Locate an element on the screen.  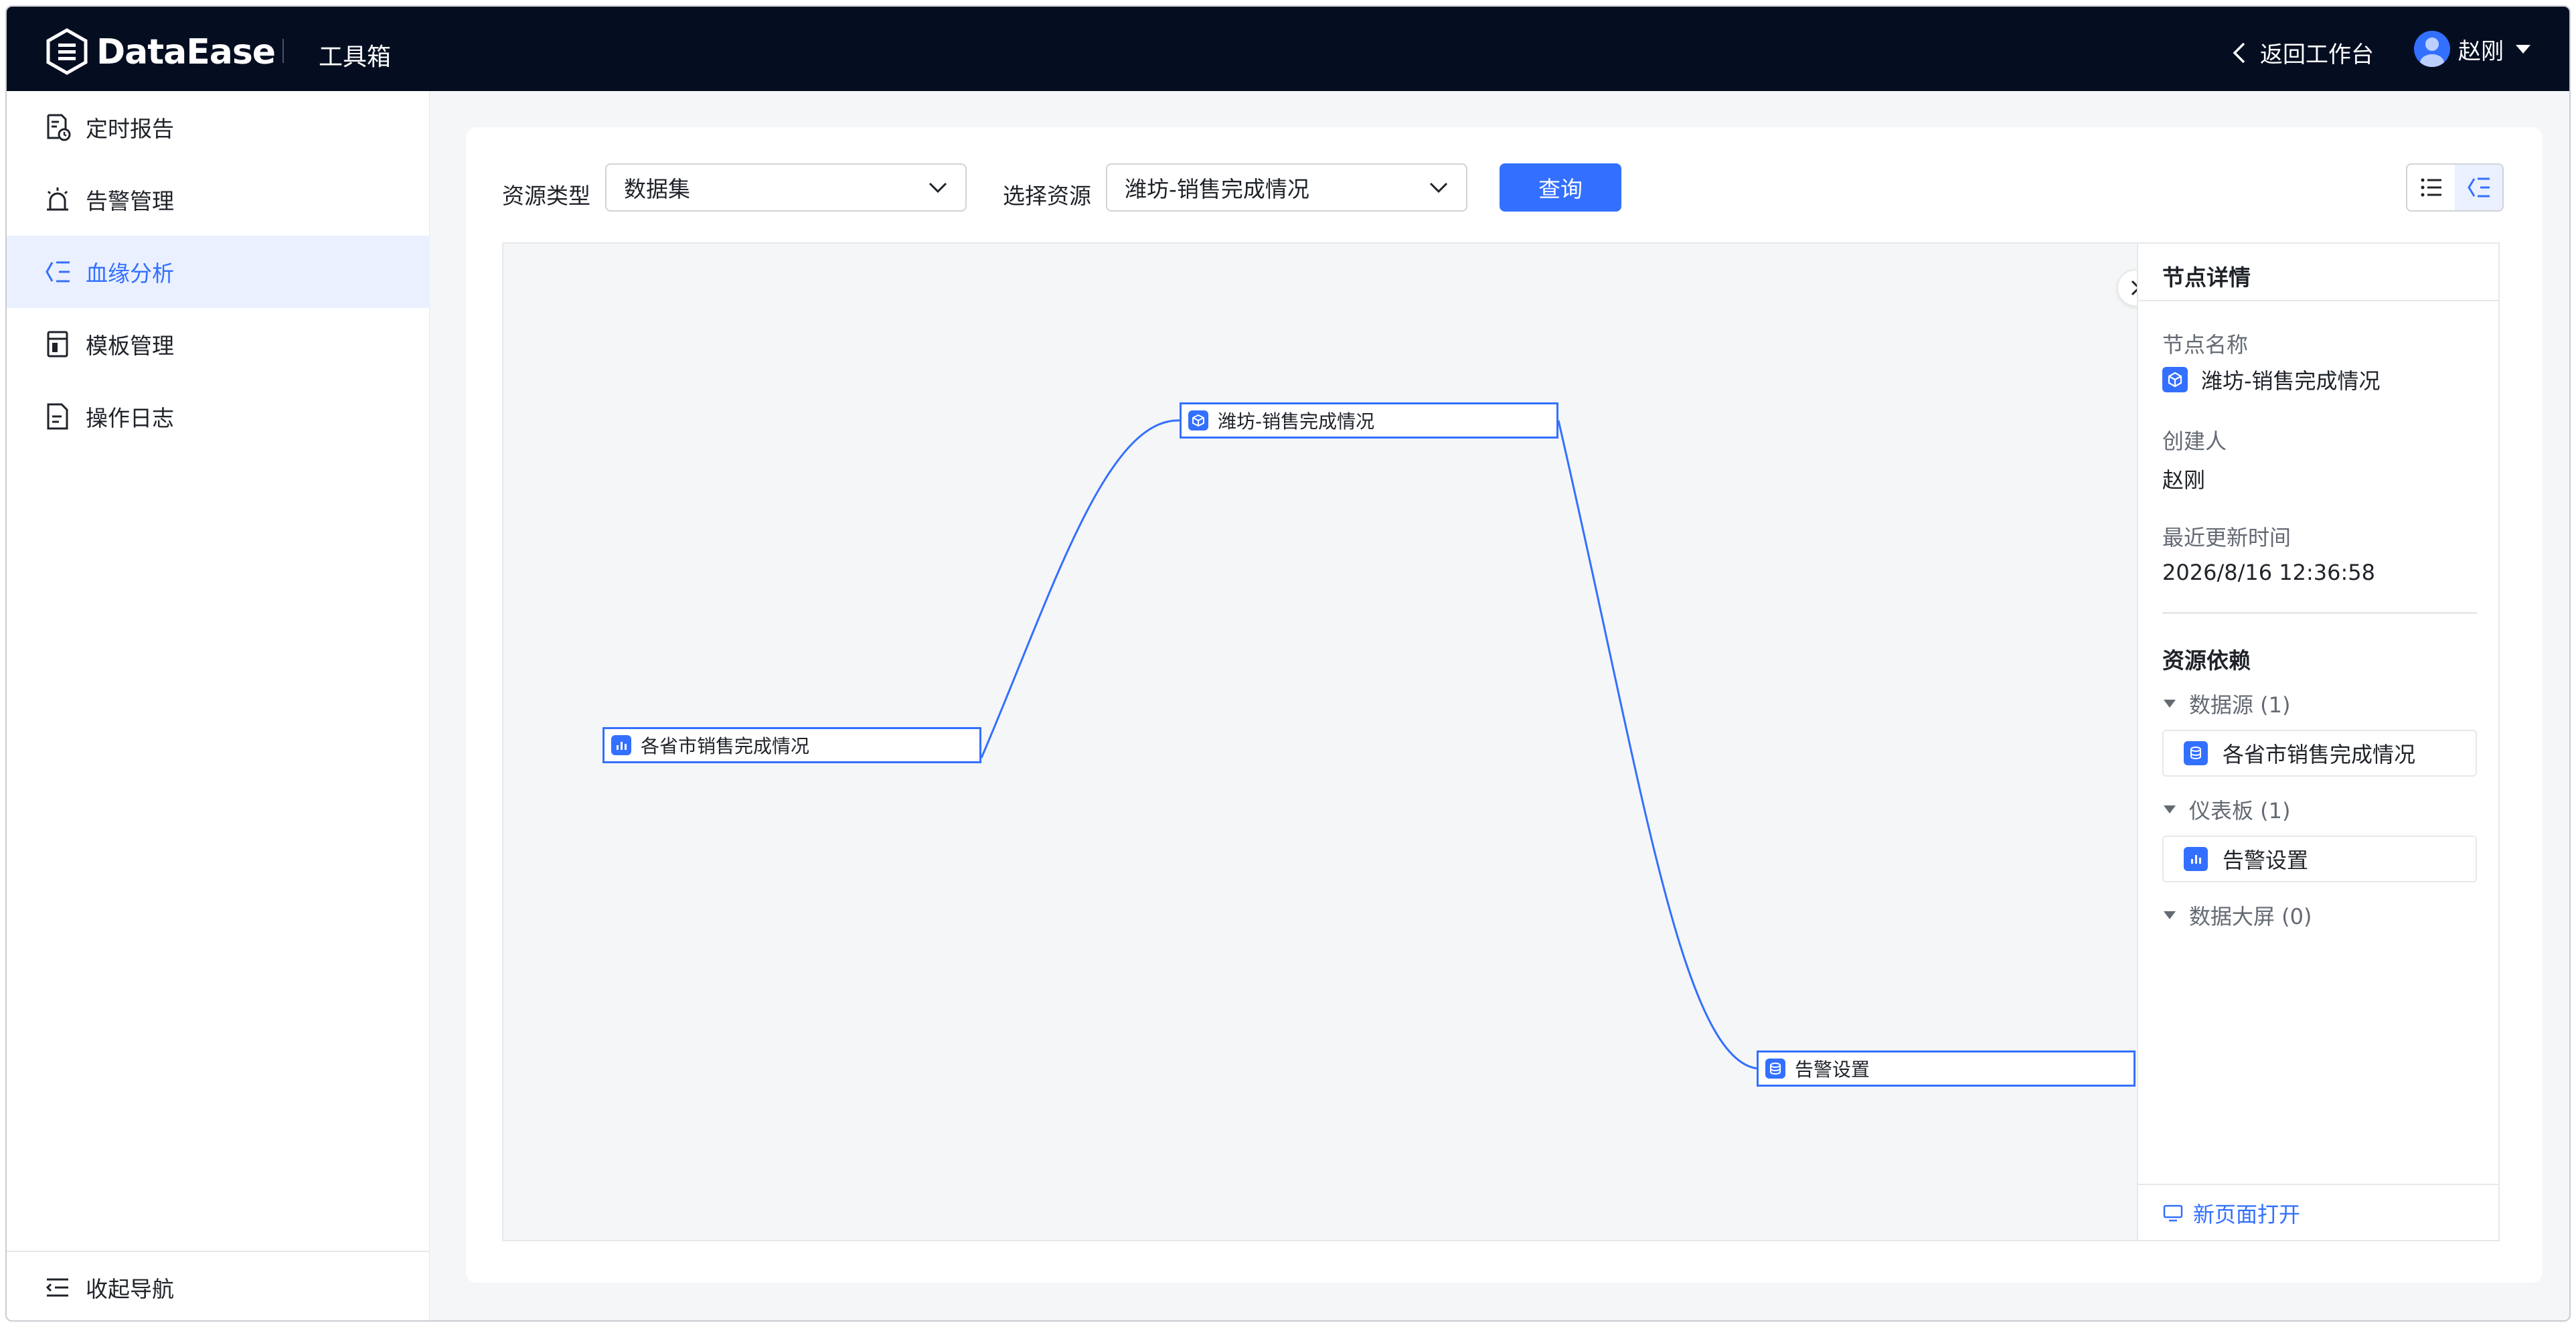
graph-node-dataset: 潍坊-销售完成情况 is located at coordinates (1369, 420).